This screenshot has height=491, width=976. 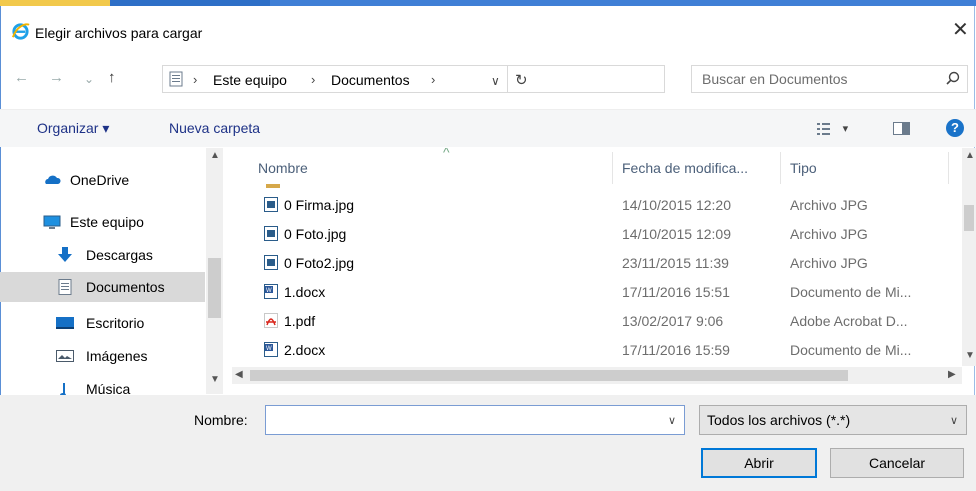 What do you see at coordinates (305, 350) in the screenshot?
I see `file-name: 2.docx` at bounding box center [305, 350].